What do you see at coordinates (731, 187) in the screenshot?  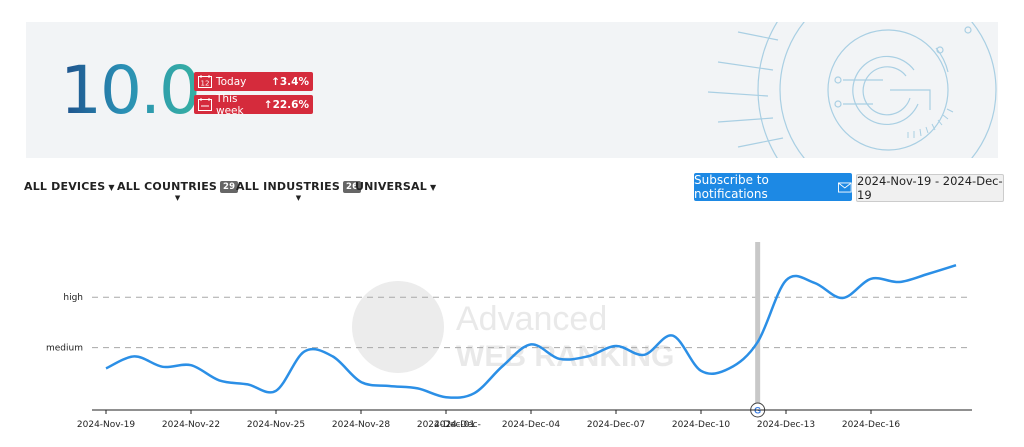 I see `subscribe-label: Subscribe to notifications` at bounding box center [731, 187].